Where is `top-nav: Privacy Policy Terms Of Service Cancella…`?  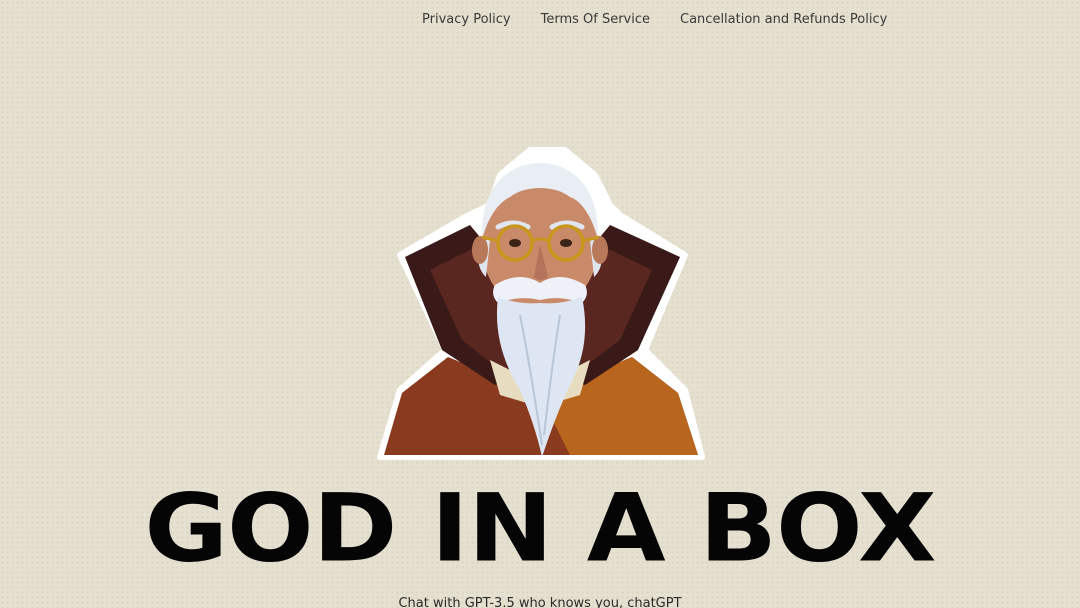 top-nav: Privacy Policy Terms Of Service Cancella… is located at coordinates (654, 19).